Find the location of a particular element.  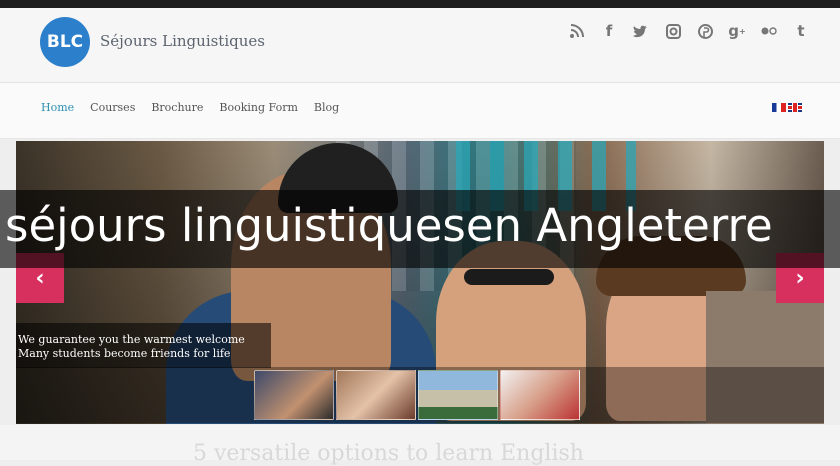

nav-item-home: Home is located at coordinates (57, 107).